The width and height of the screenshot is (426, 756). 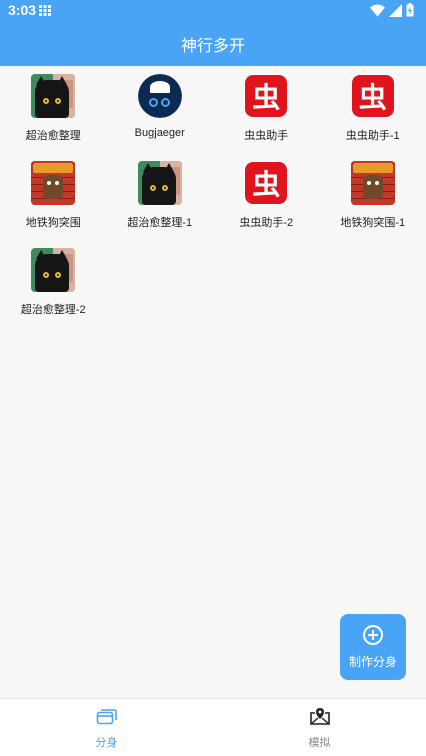 What do you see at coordinates (372, 661) in the screenshot?
I see `create-clone-label: 制作分身` at bounding box center [372, 661].